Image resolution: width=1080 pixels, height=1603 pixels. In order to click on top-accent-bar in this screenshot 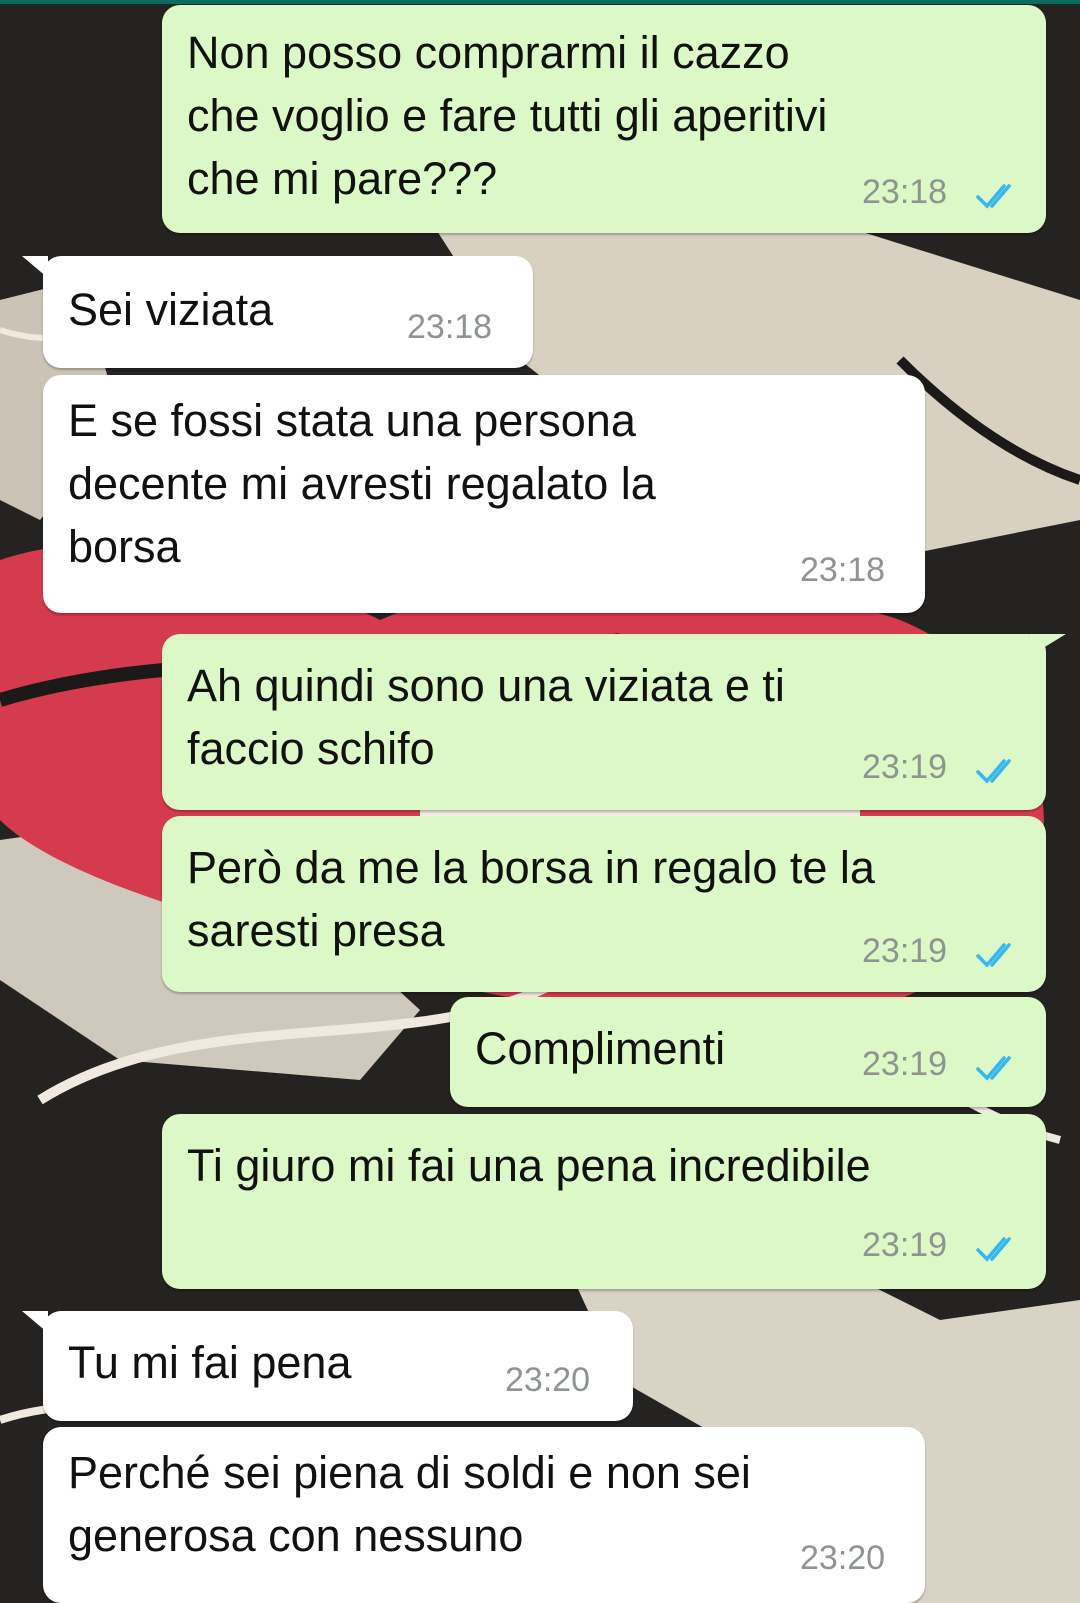, I will do `click(540, 2)`.